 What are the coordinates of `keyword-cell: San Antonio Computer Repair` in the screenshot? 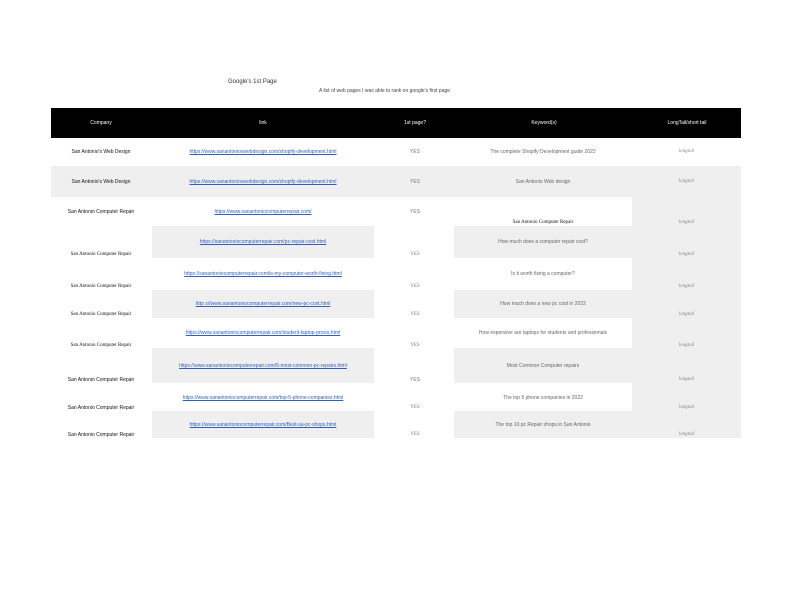 It's located at (543, 222).